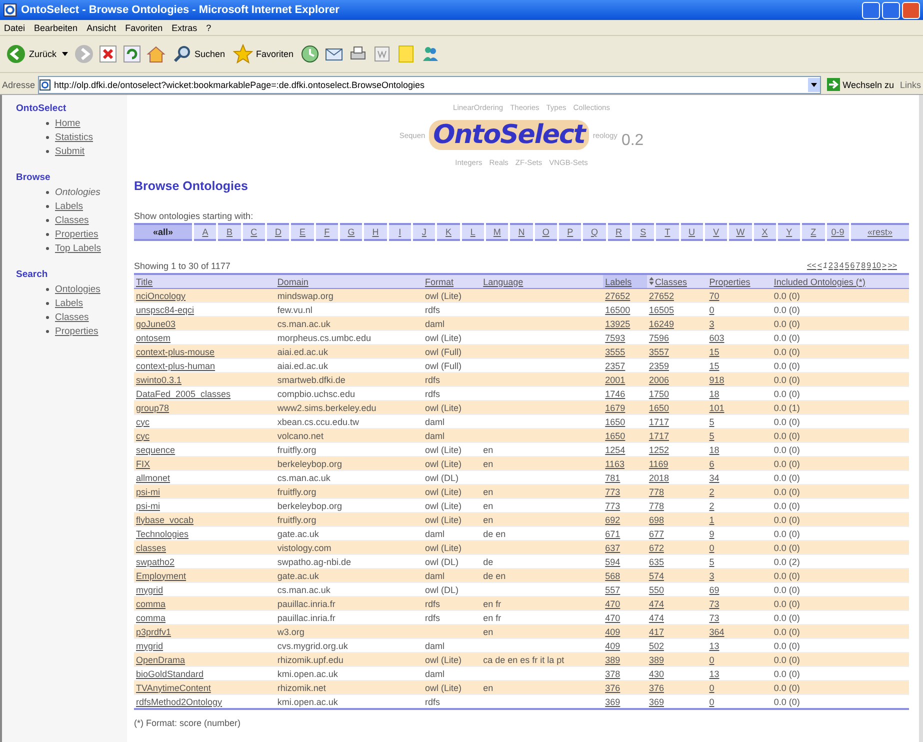  What do you see at coordinates (452, 281) in the screenshot?
I see `column-header: Format` at bounding box center [452, 281].